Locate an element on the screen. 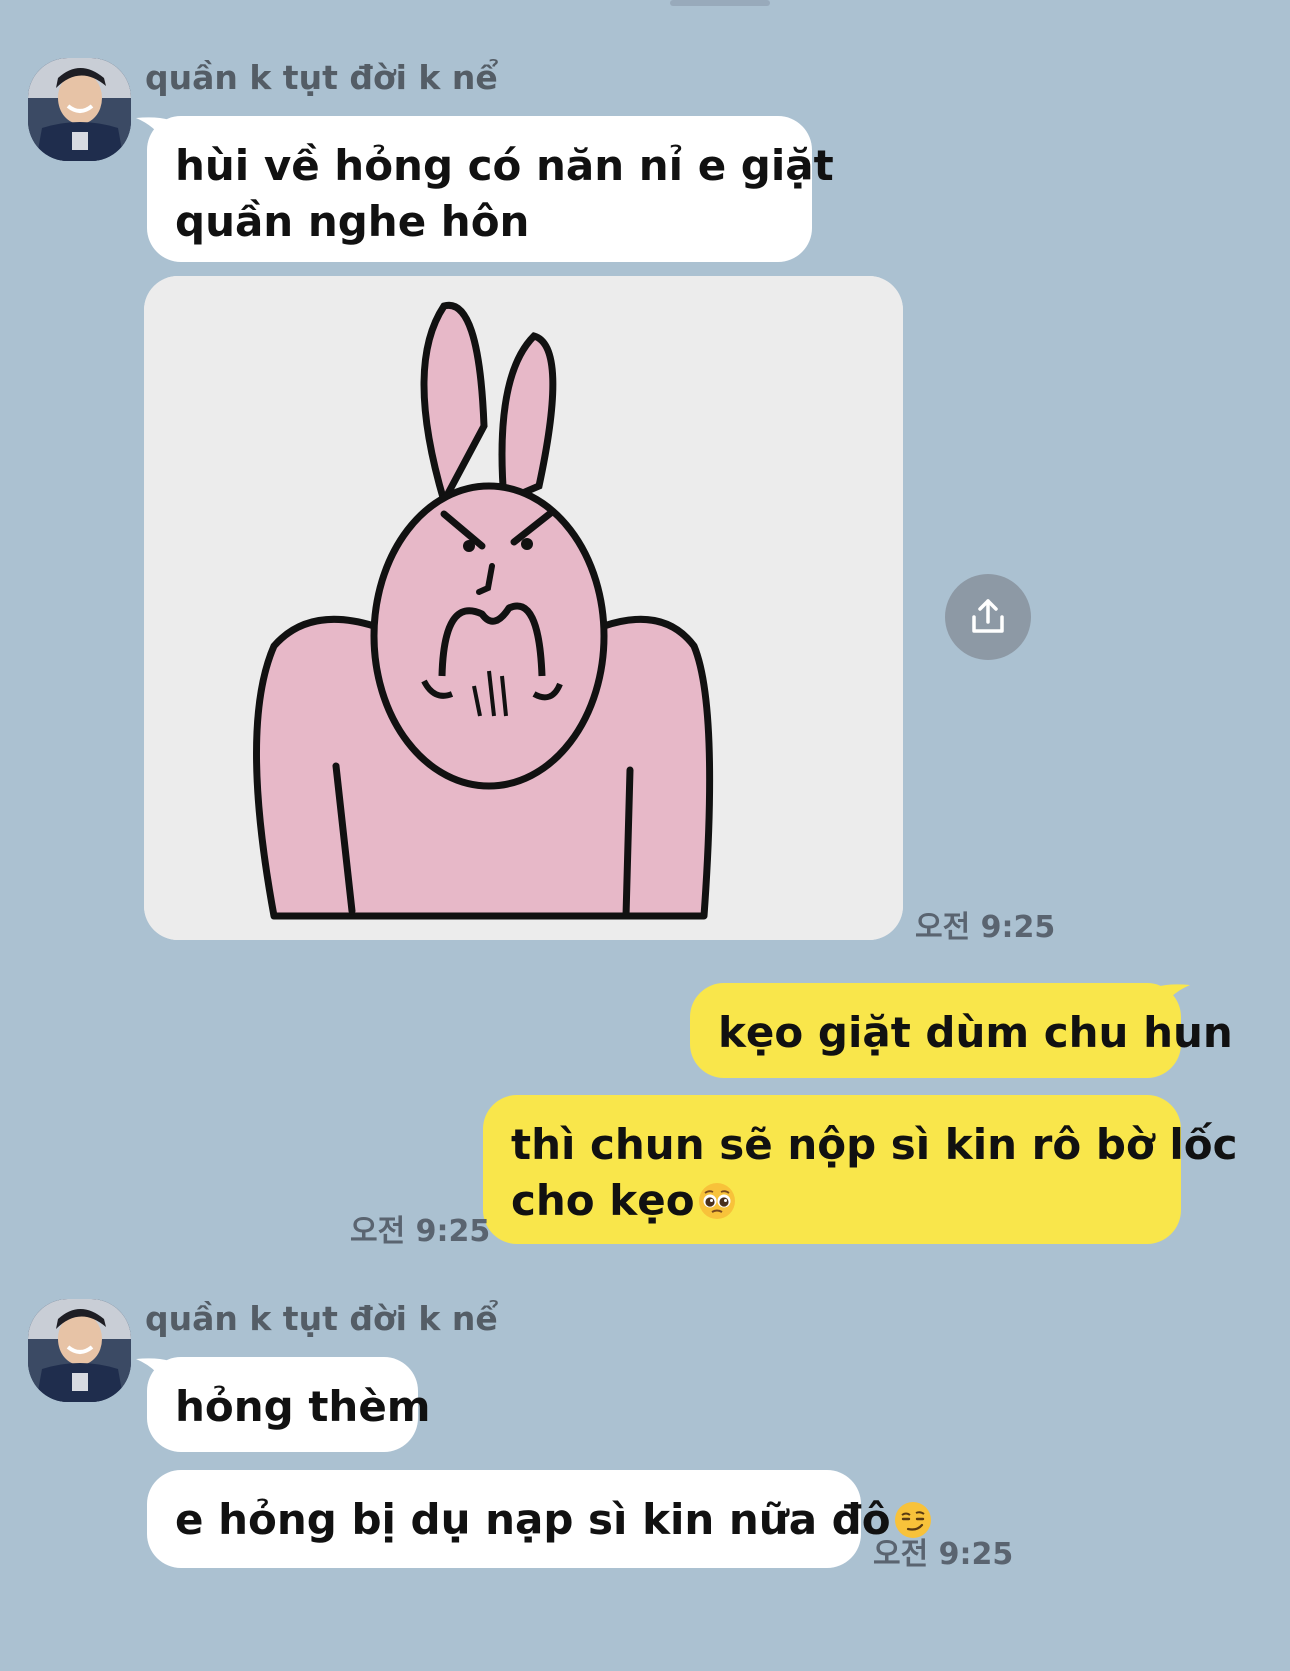  message-text-line: e hỏng bị dụ nạp sì kin nữa đô is located at coordinates (553, 1520).